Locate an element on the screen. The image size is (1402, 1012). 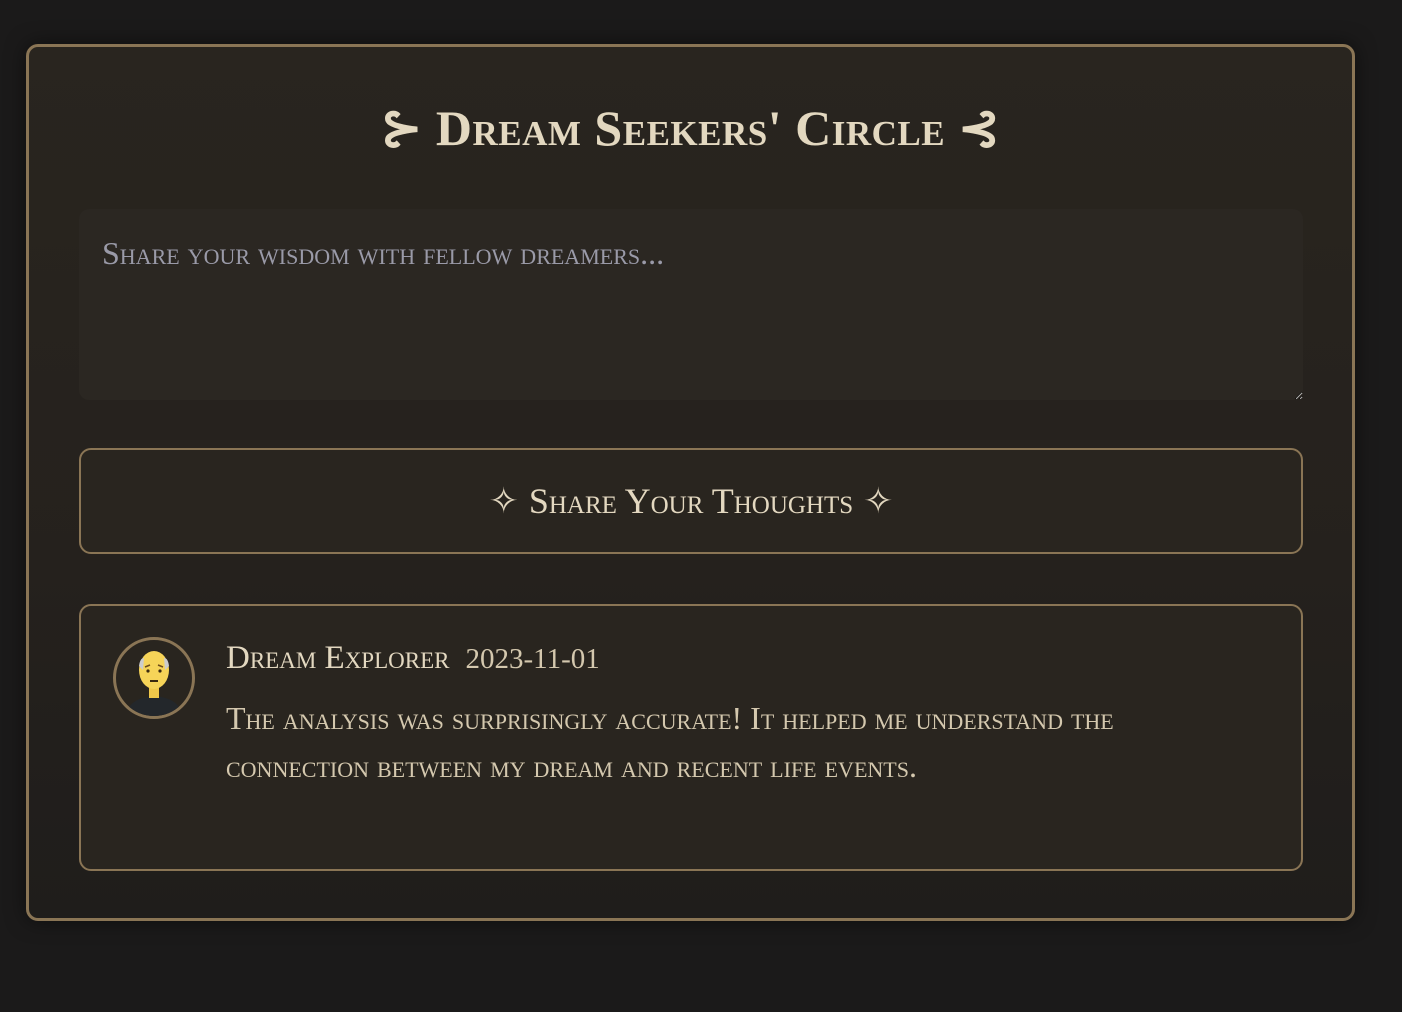
section-title: ⊱ Dream Seekers' Circle ⊰ is located at coordinates (690, 128).